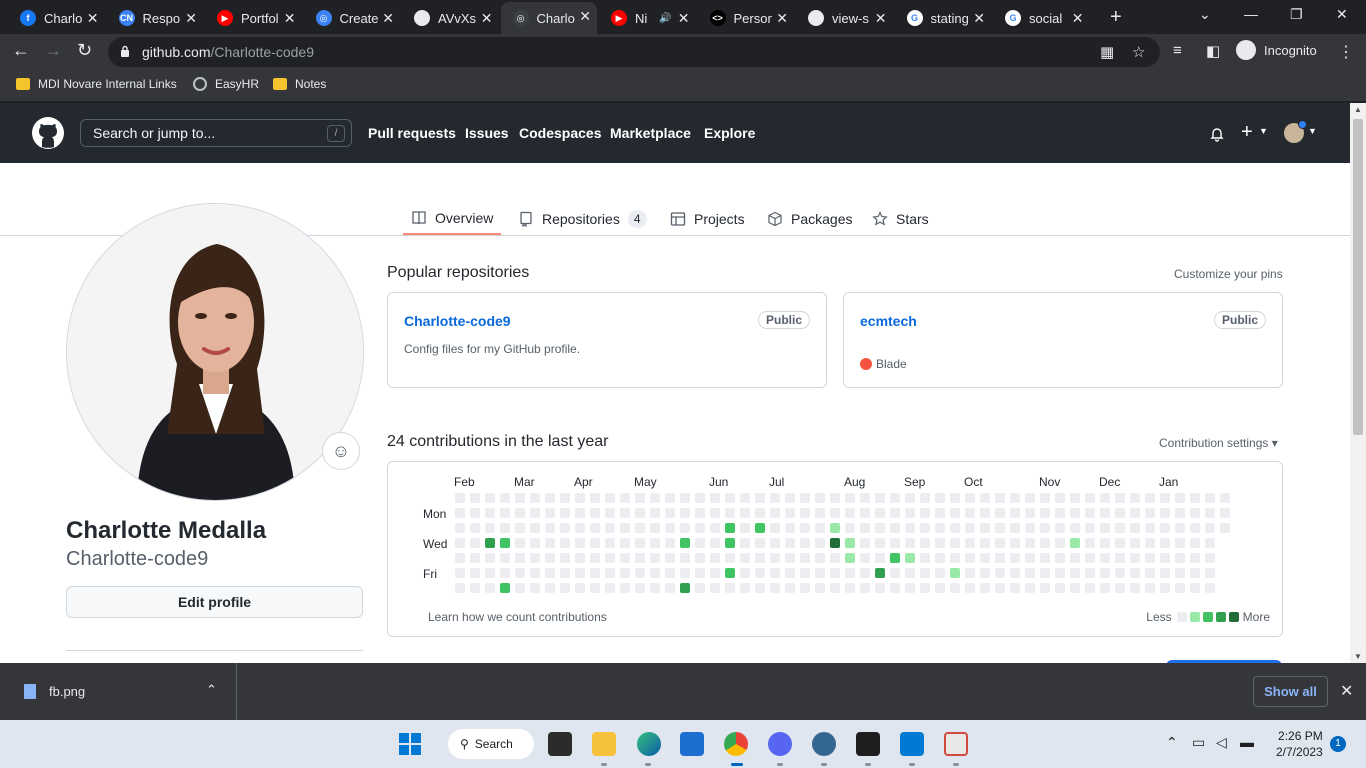  What do you see at coordinates (844, 18) in the screenshot?
I see `browser-tab: view-s ✕` at bounding box center [844, 18].